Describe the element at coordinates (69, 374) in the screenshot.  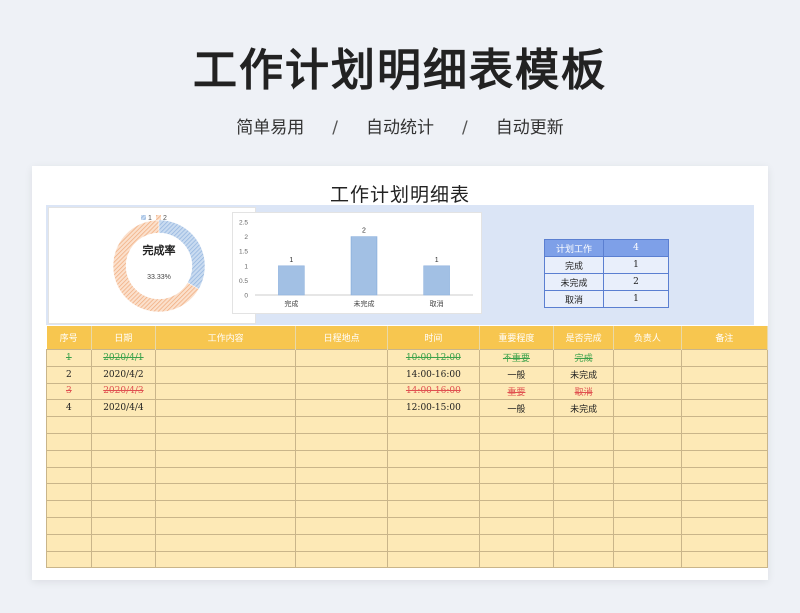
I see `table-cell: 2` at that location.